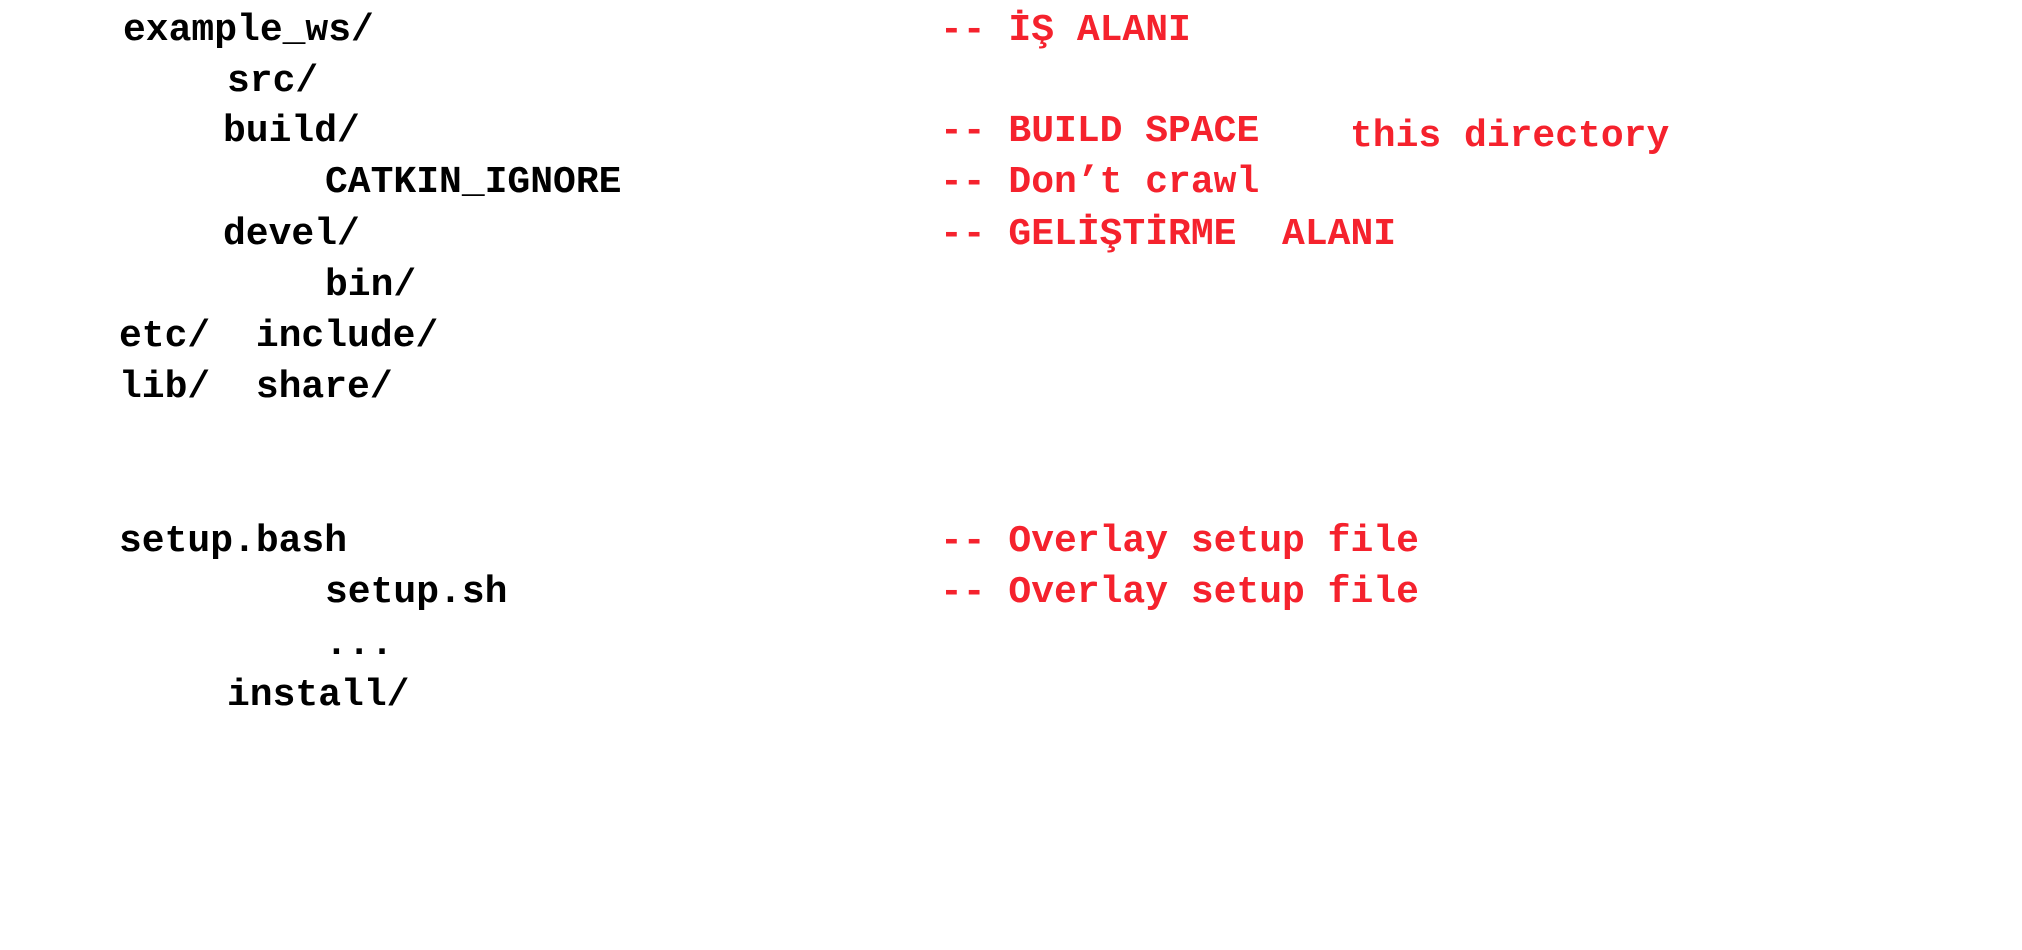 Image resolution: width=2022 pixels, height=950 pixels. Describe the element at coordinates (233, 541) in the screenshot. I see `tree-setup-bash: setup.bash` at that location.